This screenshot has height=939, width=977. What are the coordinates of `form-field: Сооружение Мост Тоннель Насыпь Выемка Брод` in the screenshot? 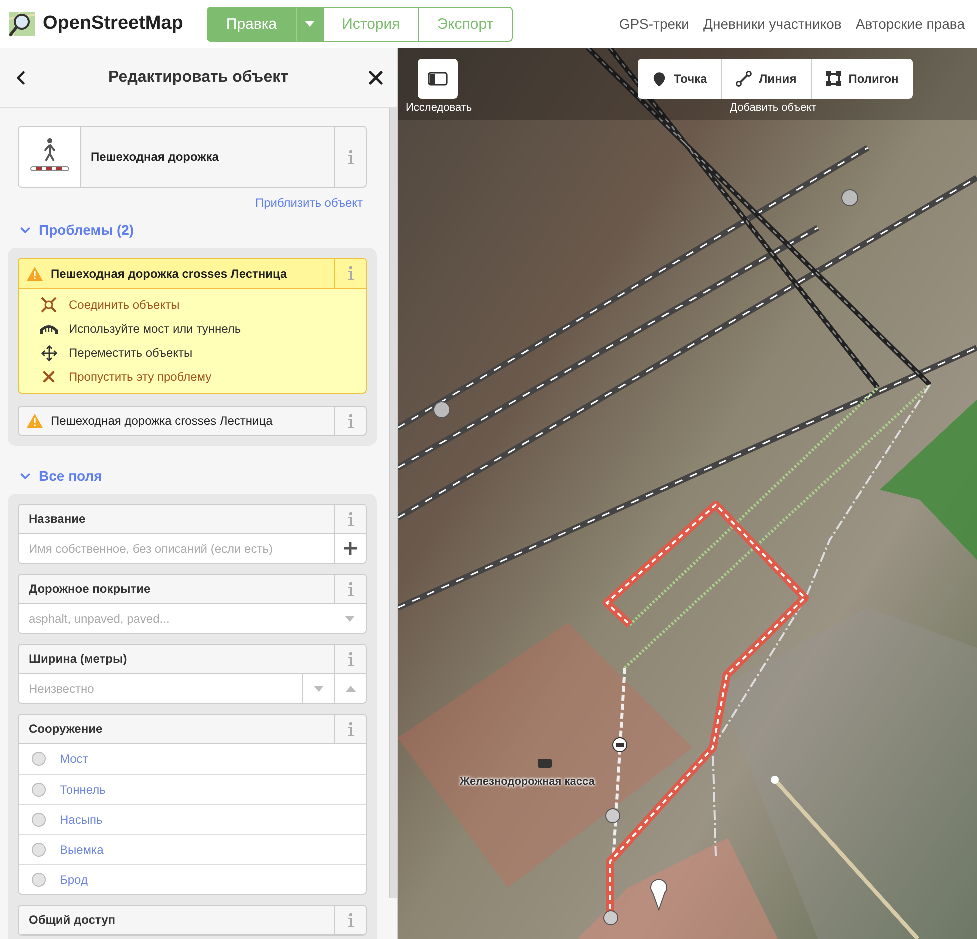 It's located at (192, 804).